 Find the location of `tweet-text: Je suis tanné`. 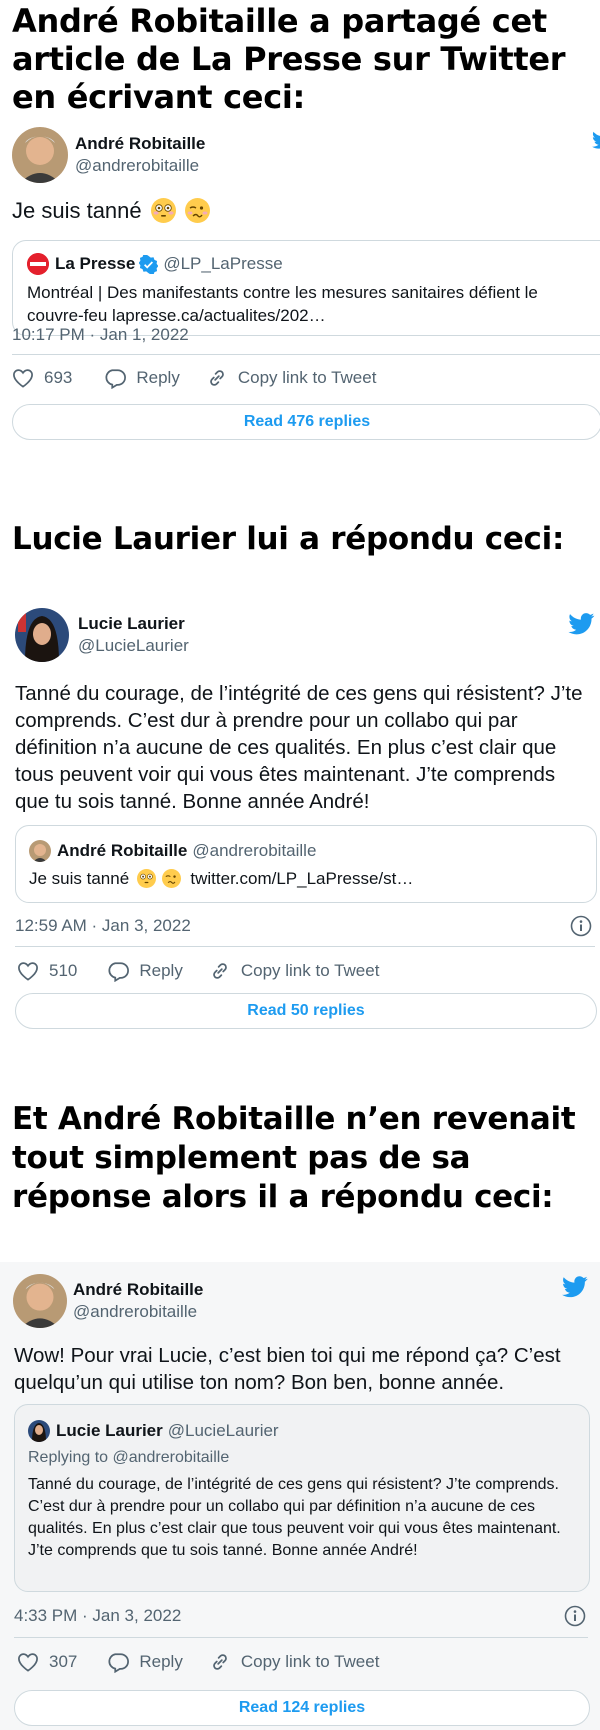

tweet-text: Je suis tanné is located at coordinates (111, 211).